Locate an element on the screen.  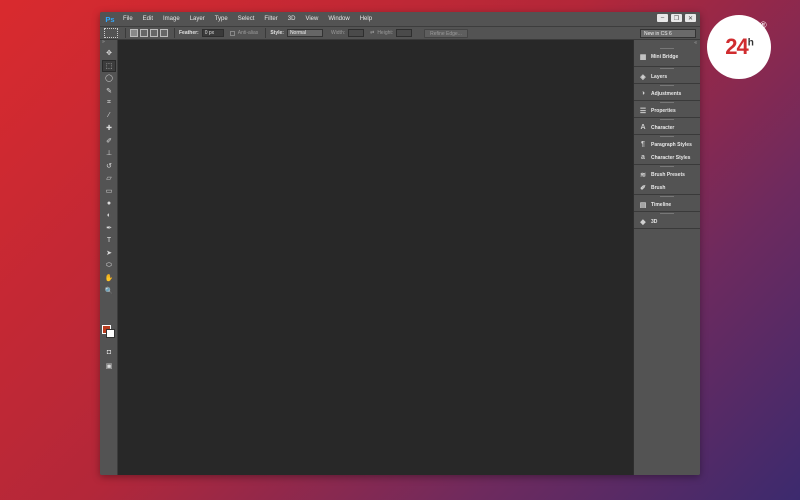
minimize-icon: – is located at coordinates (662, 18).